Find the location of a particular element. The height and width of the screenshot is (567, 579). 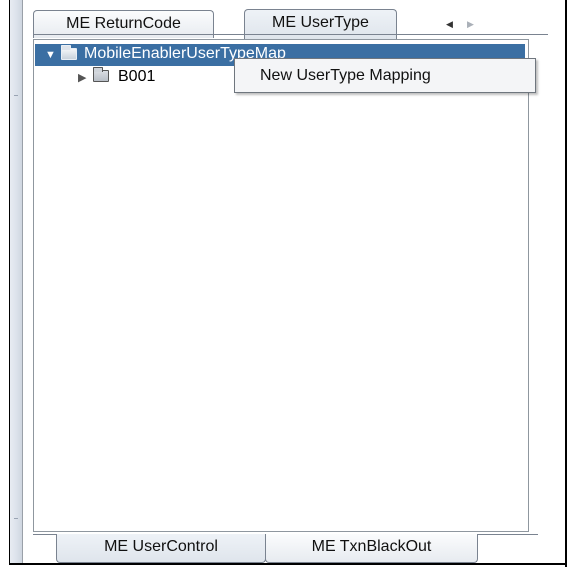

scroll-right-icon: ▶ is located at coordinates (470, 24).